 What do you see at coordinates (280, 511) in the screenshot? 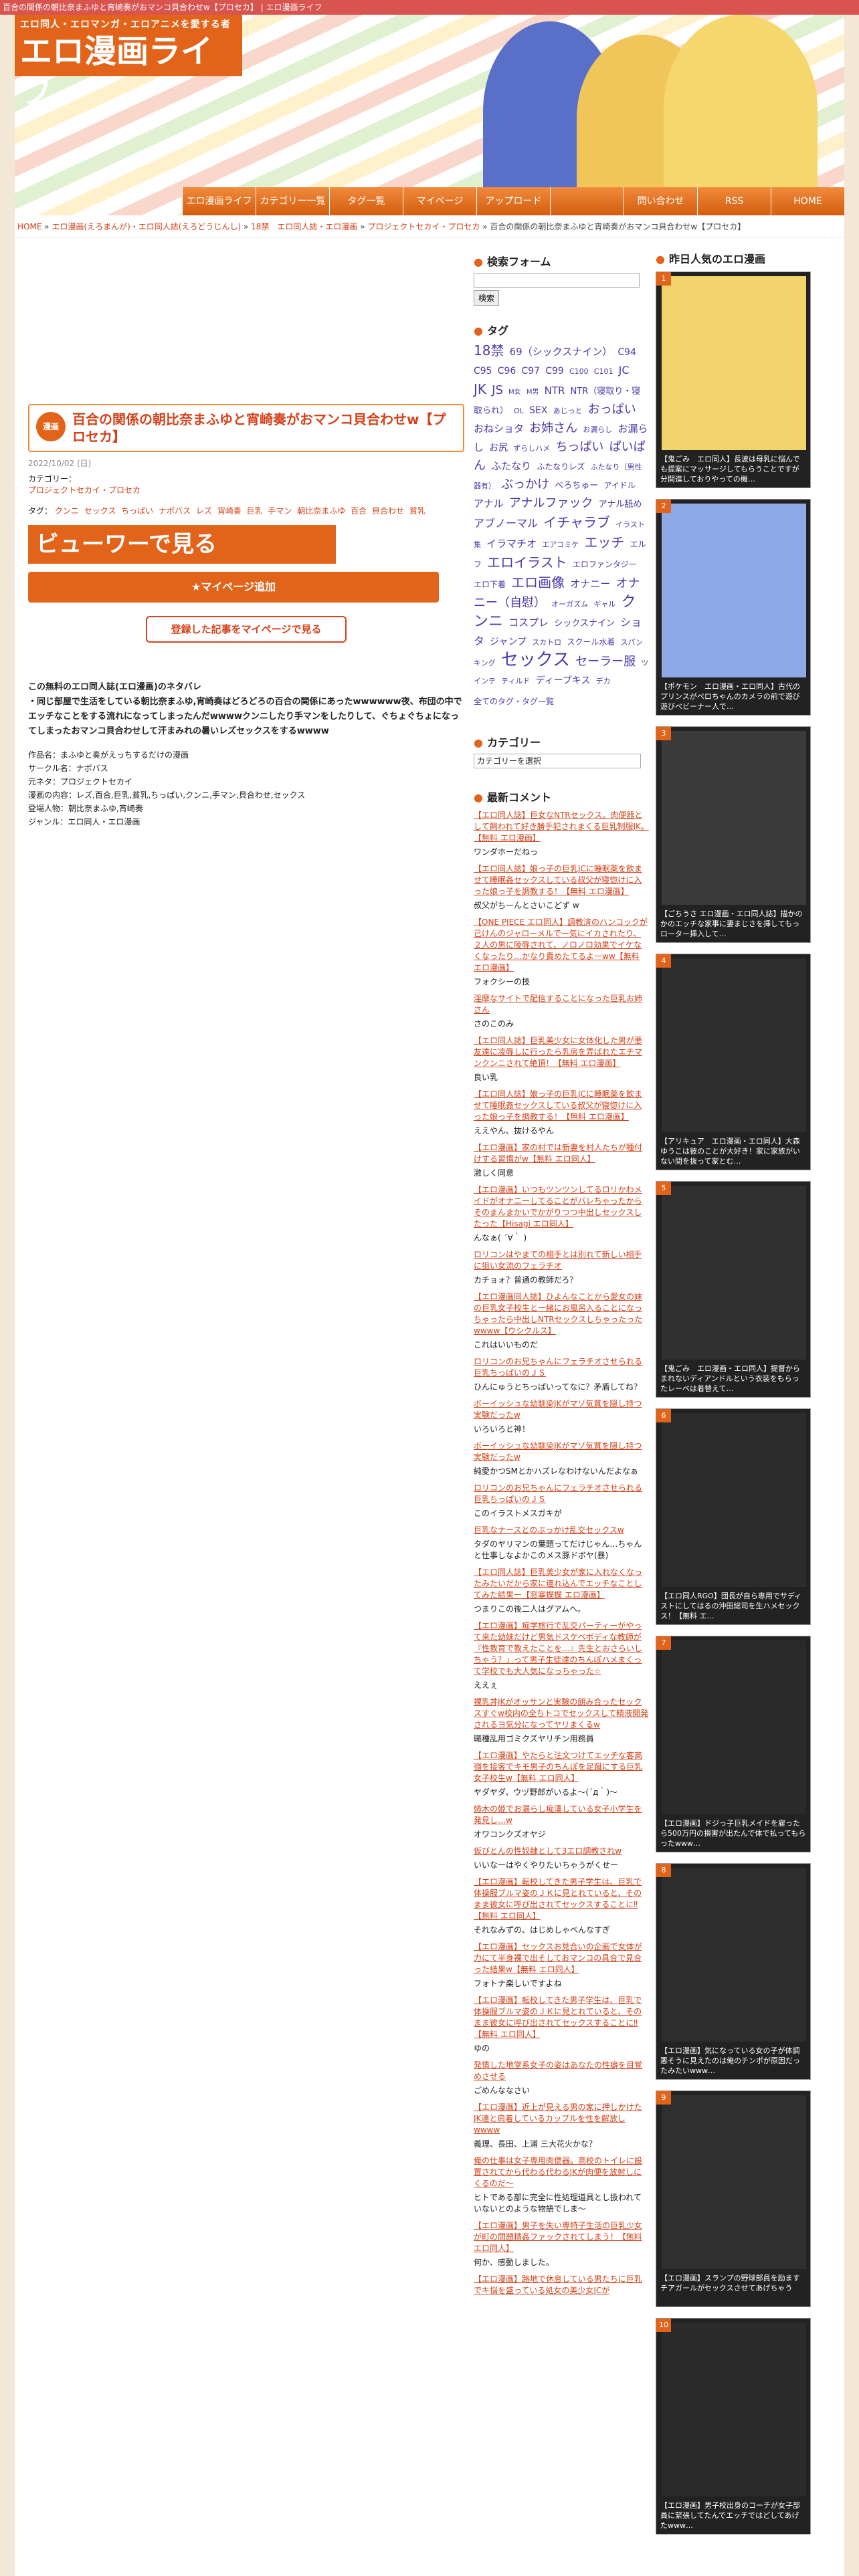
I see `tag-link: 手マン` at bounding box center [280, 511].